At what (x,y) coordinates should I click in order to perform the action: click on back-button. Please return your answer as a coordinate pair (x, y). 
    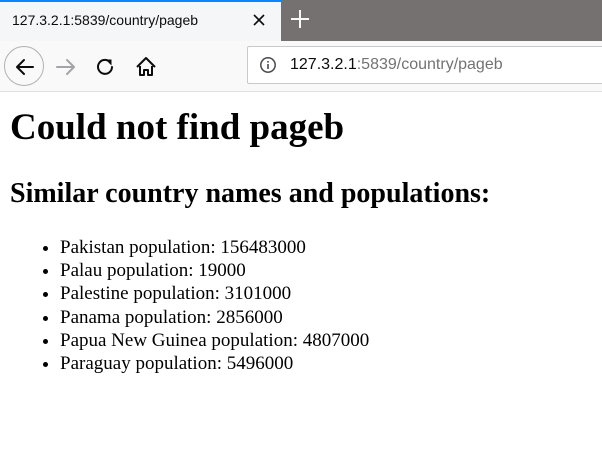
    Looking at the image, I should click on (24, 66).